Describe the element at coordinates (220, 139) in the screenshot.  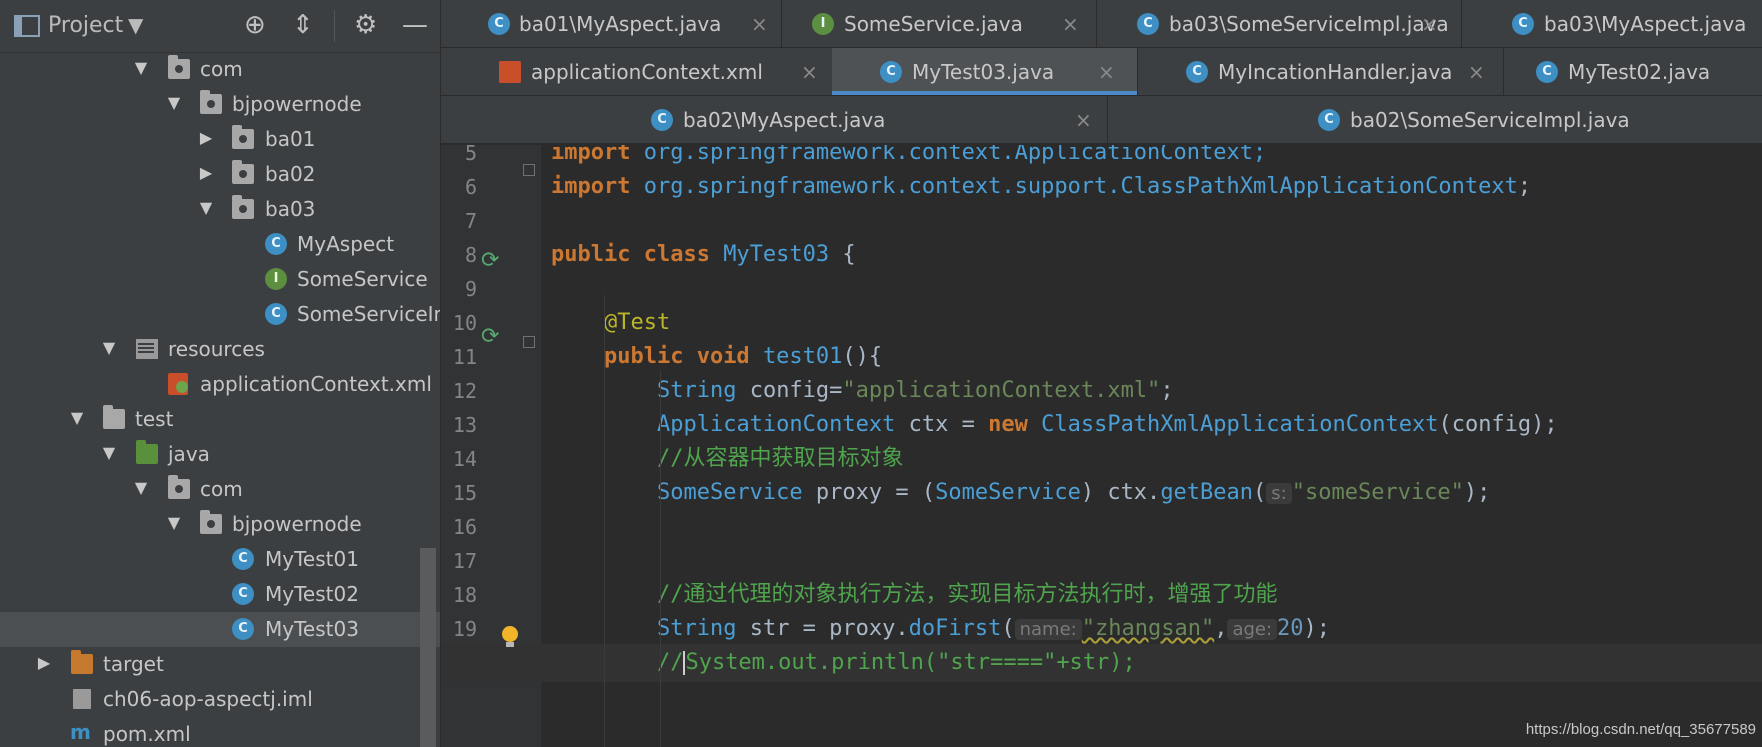
I see `tree-node: ▶ ba01` at that location.